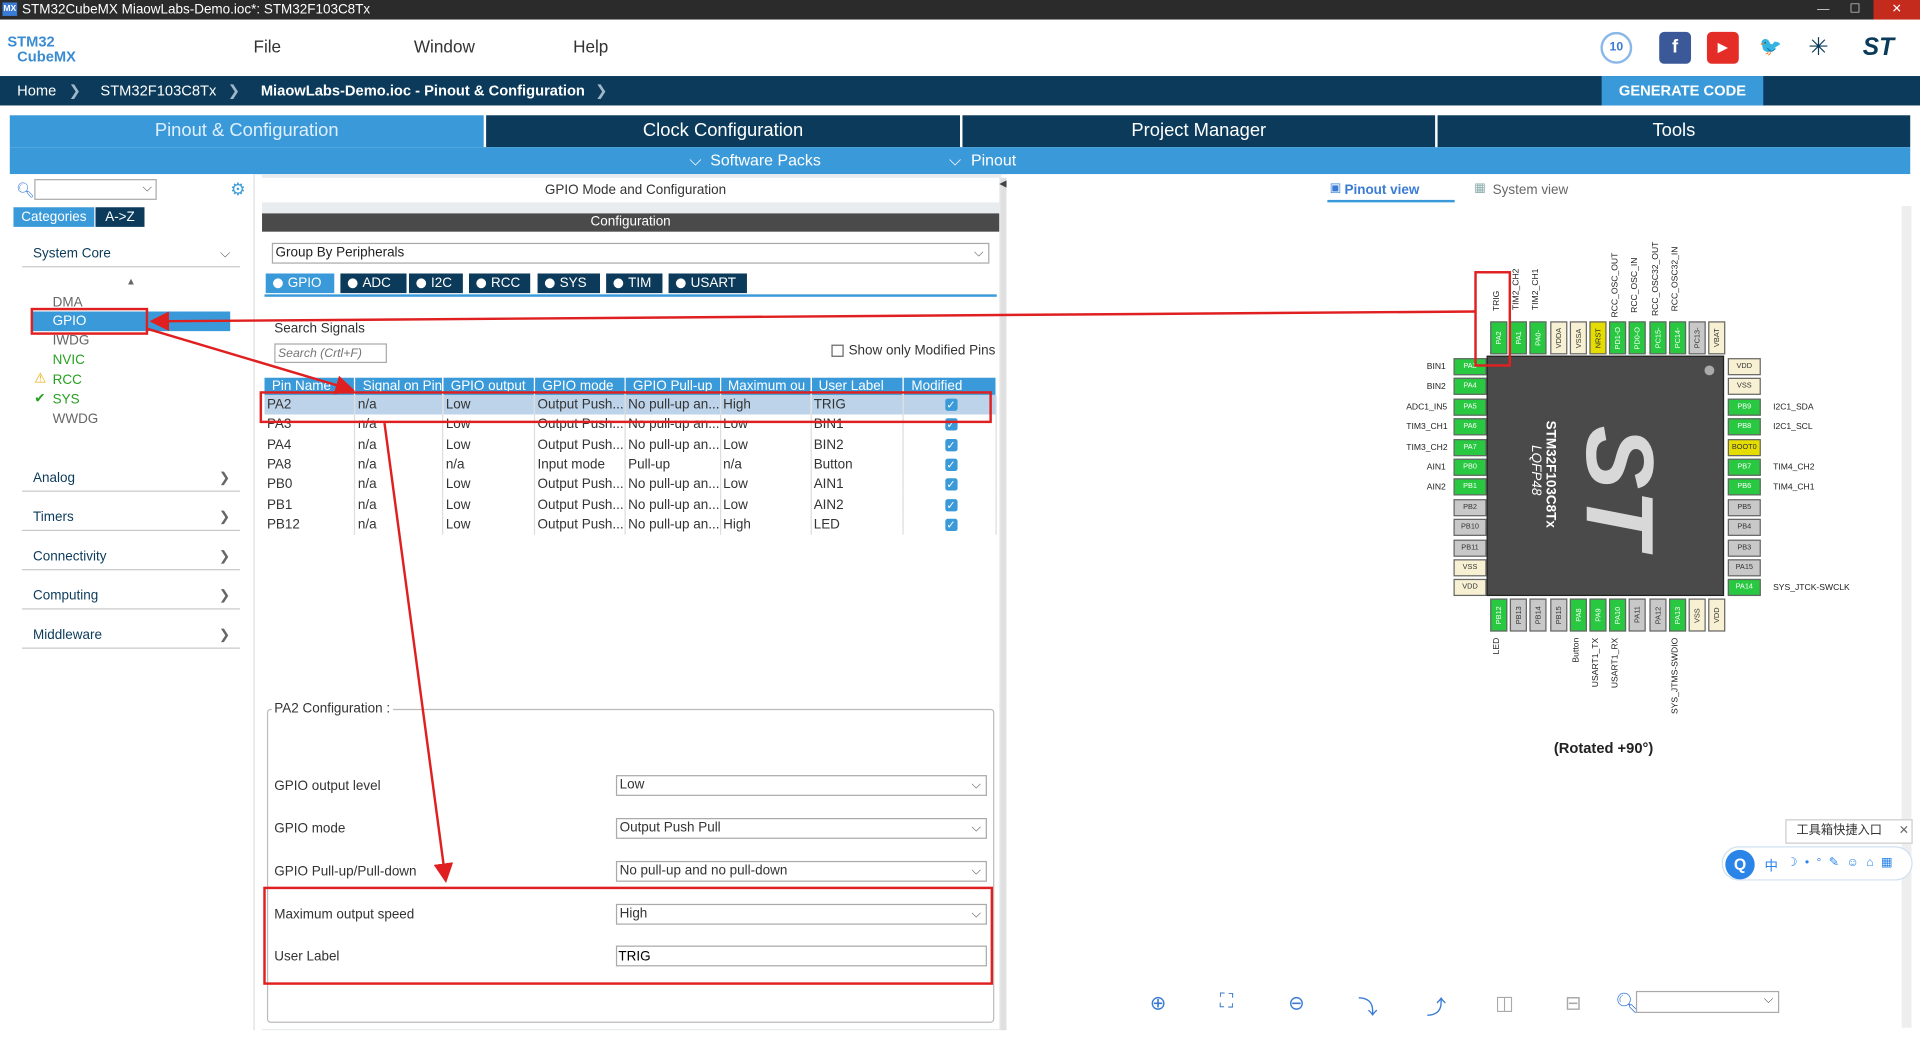 This screenshot has width=1920, height=1040. What do you see at coordinates (1677, 338) in the screenshot?
I see `pin-top-pc14-: PC14-` at bounding box center [1677, 338].